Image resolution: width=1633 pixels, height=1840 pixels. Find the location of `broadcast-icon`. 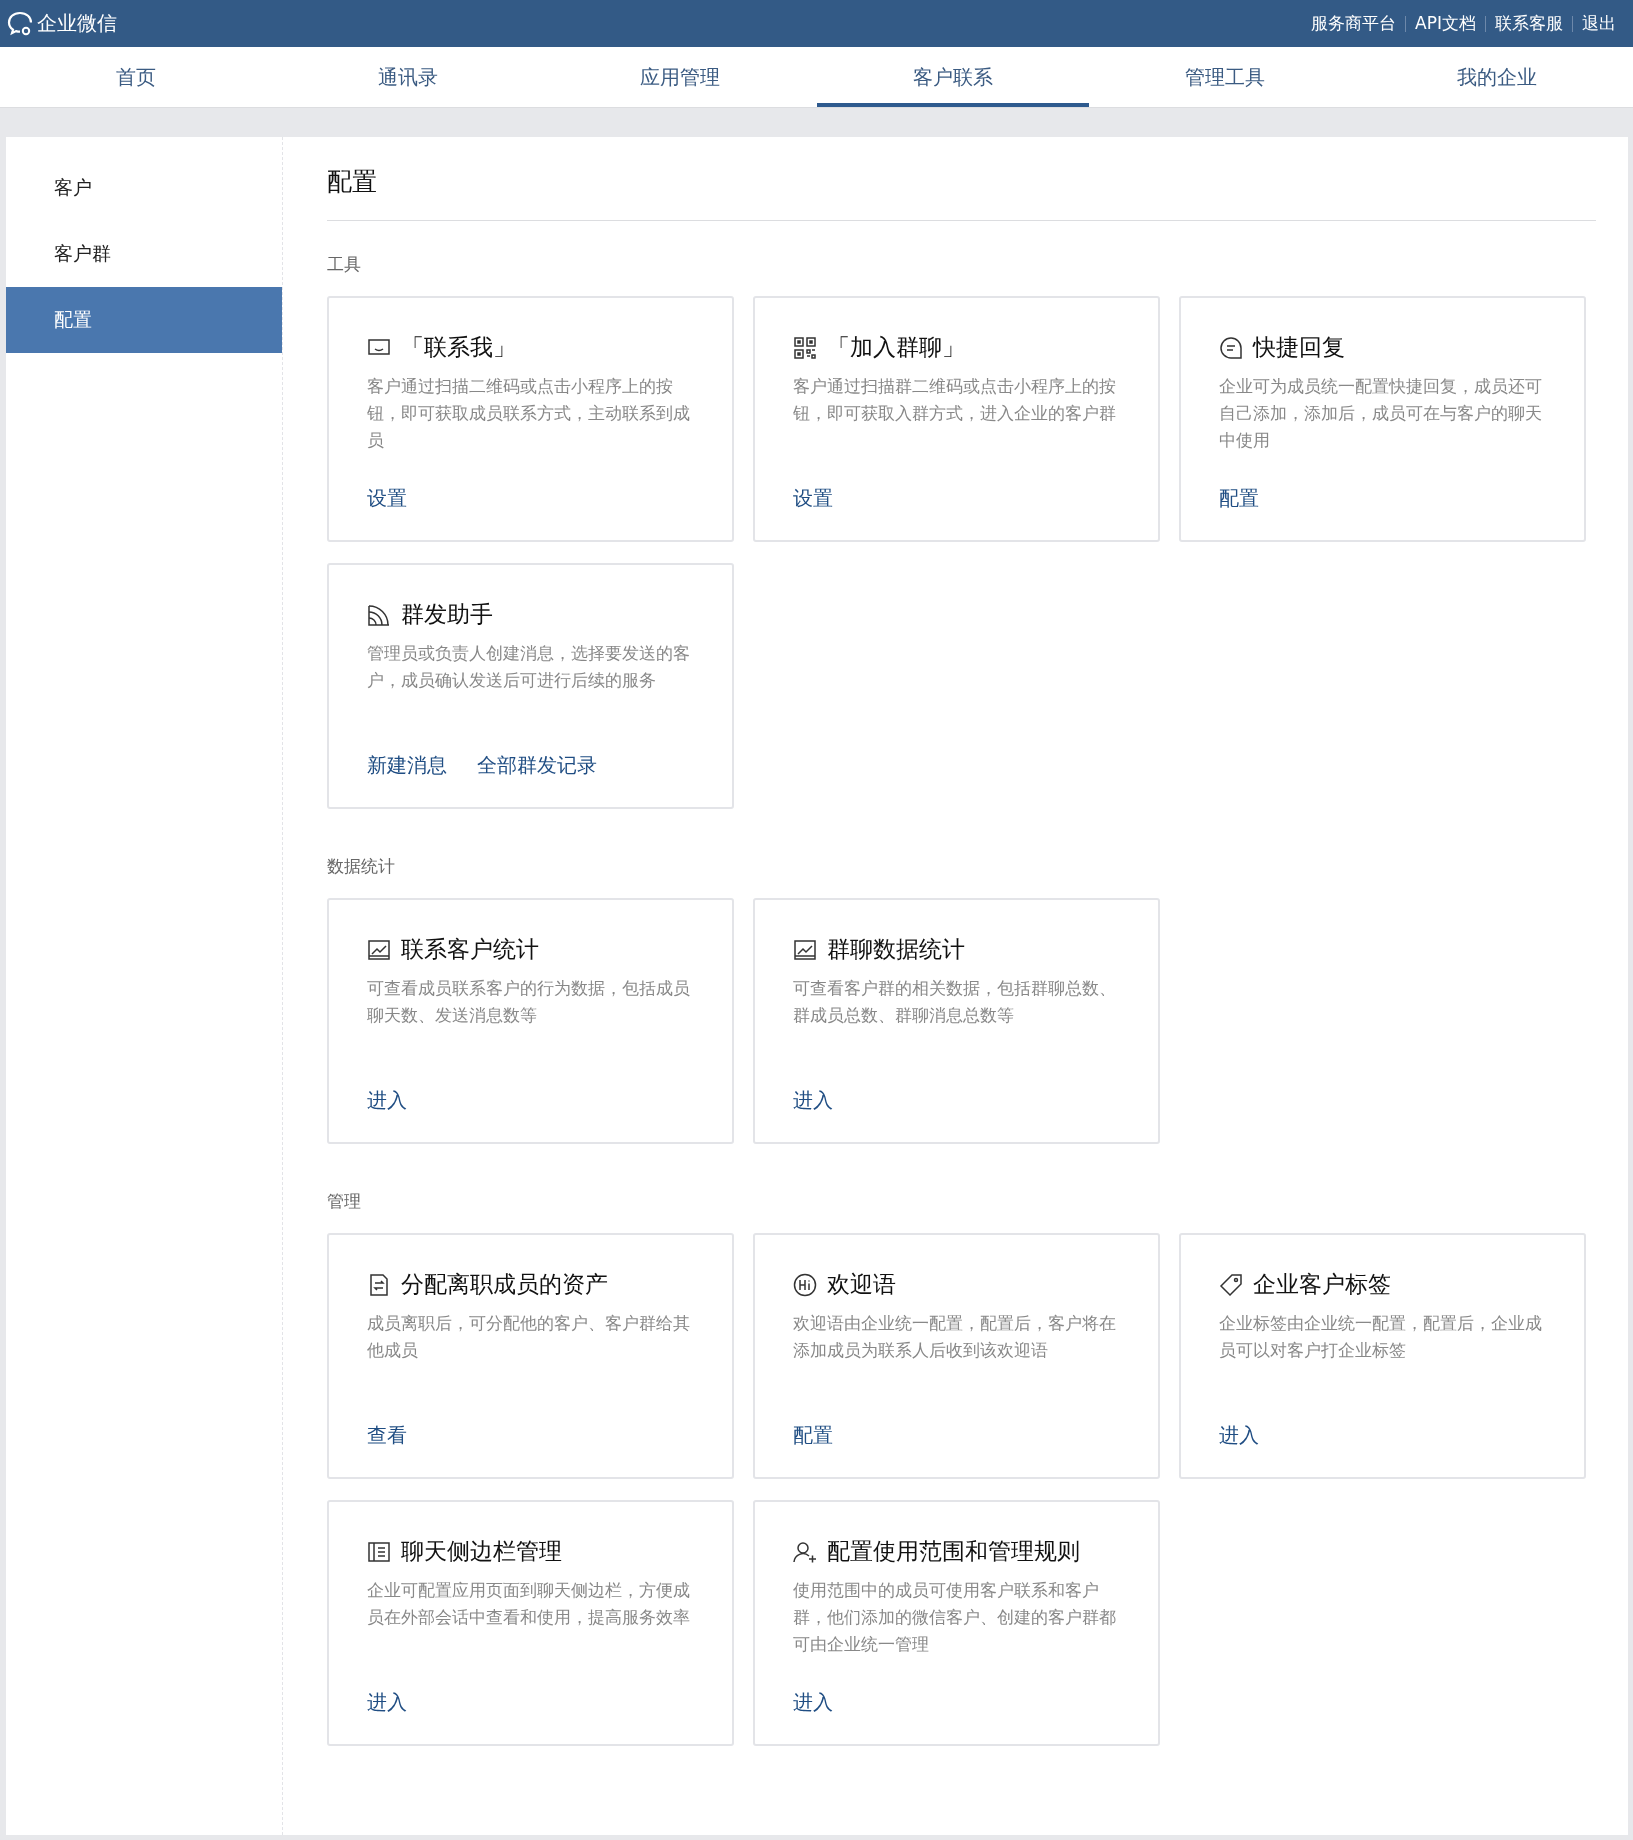

broadcast-icon is located at coordinates (379, 614).